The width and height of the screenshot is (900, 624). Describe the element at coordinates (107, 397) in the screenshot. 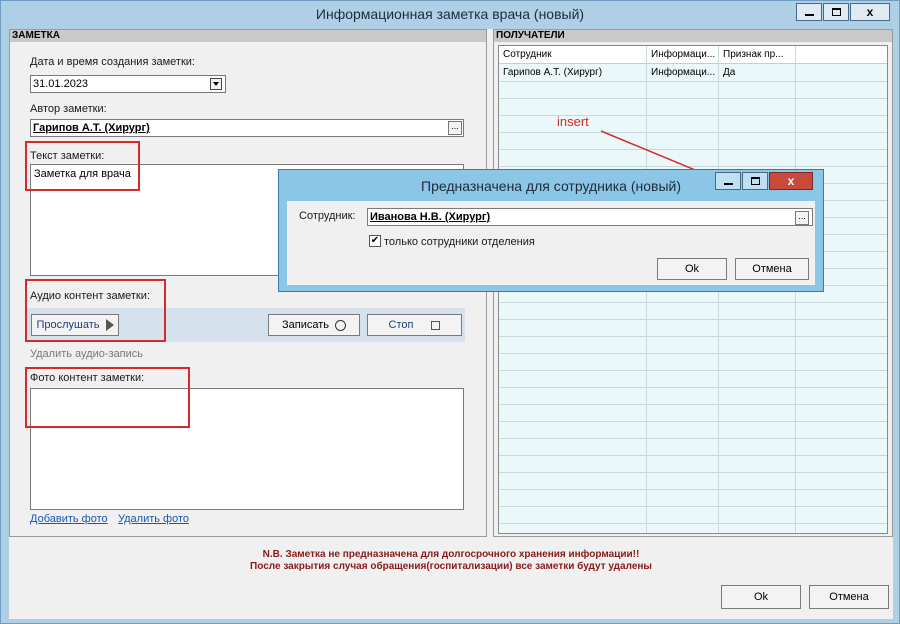

I see `annotation-box-photo` at that location.